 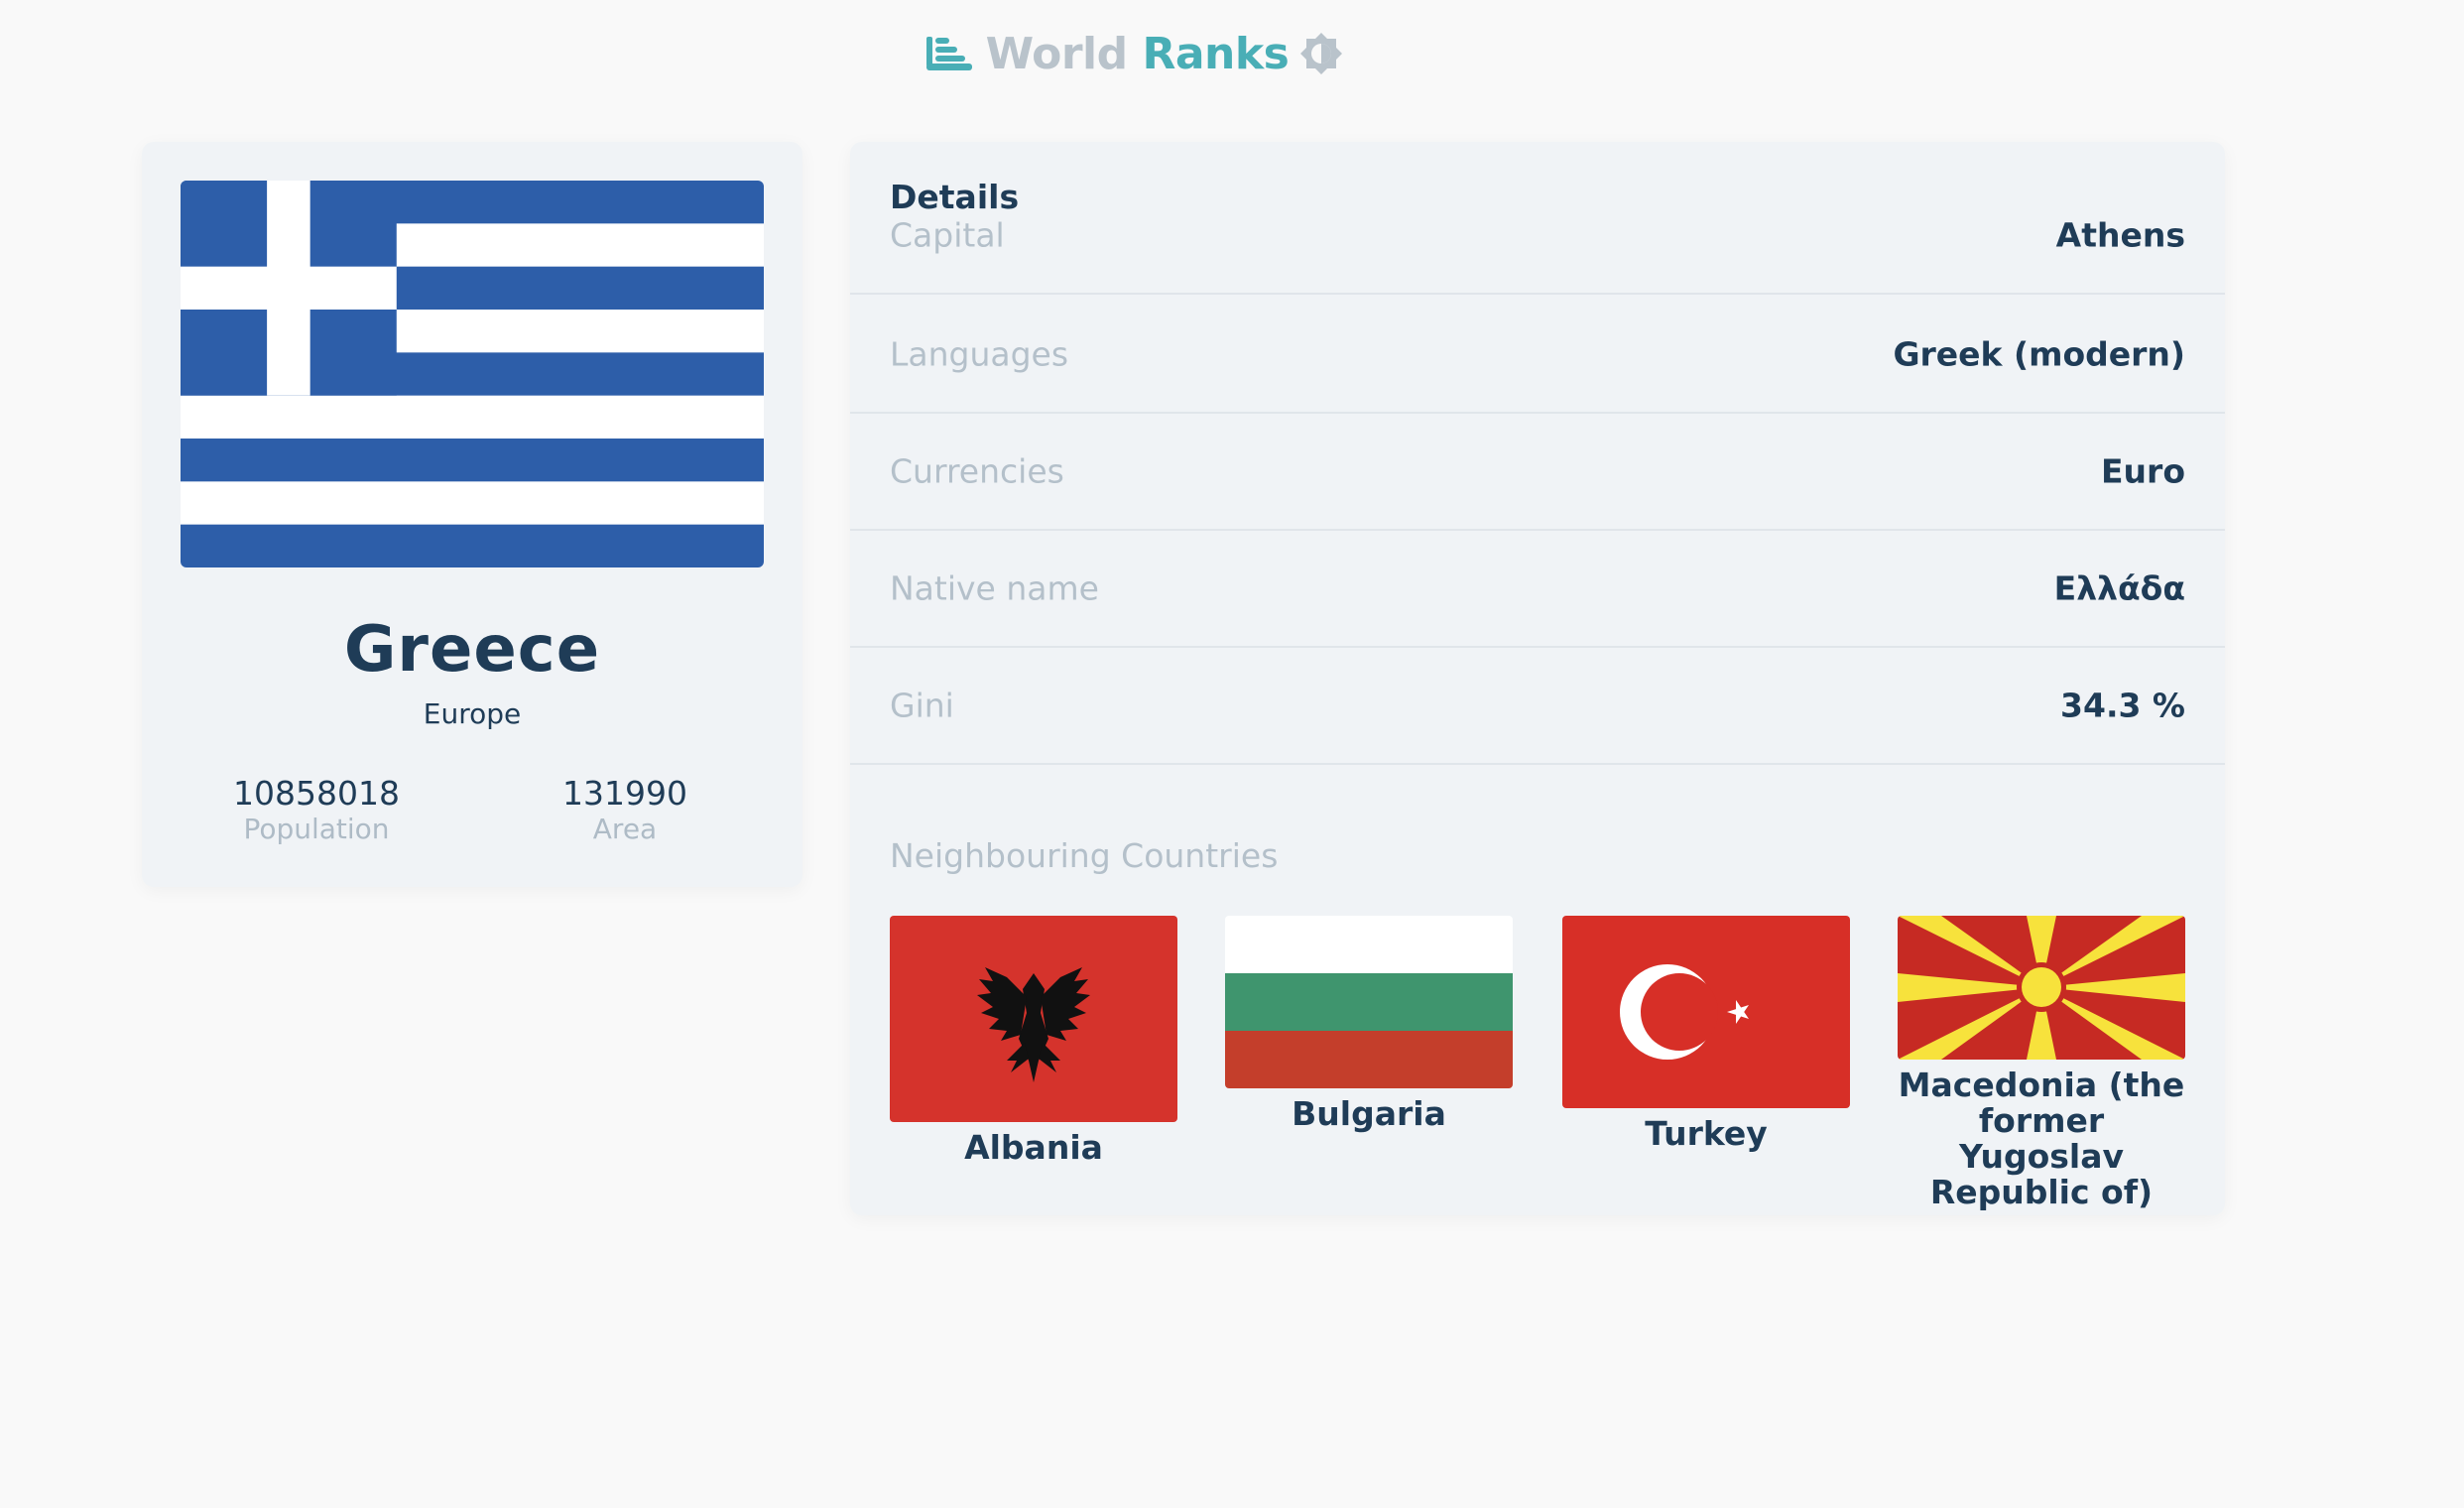 What do you see at coordinates (1369, 1002) in the screenshot?
I see `bulgaria-flag` at bounding box center [1369, 1002].